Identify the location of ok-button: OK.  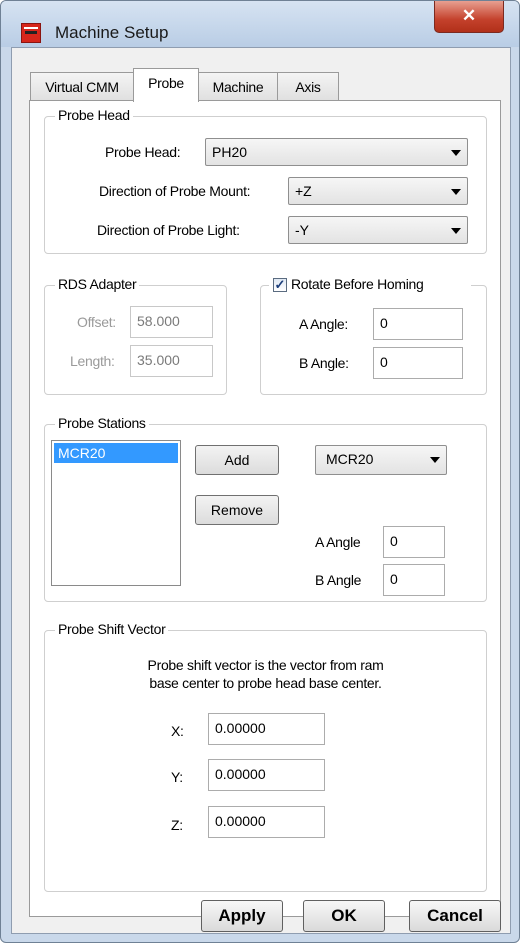
(344, 916).